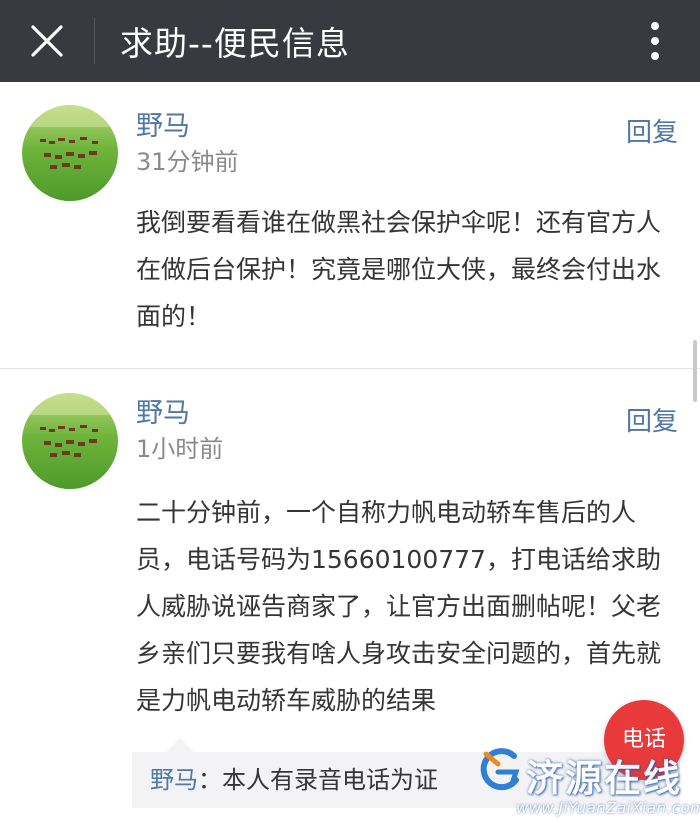 This screenshot has height=823, width=700. I want to click on reply-caret, so click(180, 745).